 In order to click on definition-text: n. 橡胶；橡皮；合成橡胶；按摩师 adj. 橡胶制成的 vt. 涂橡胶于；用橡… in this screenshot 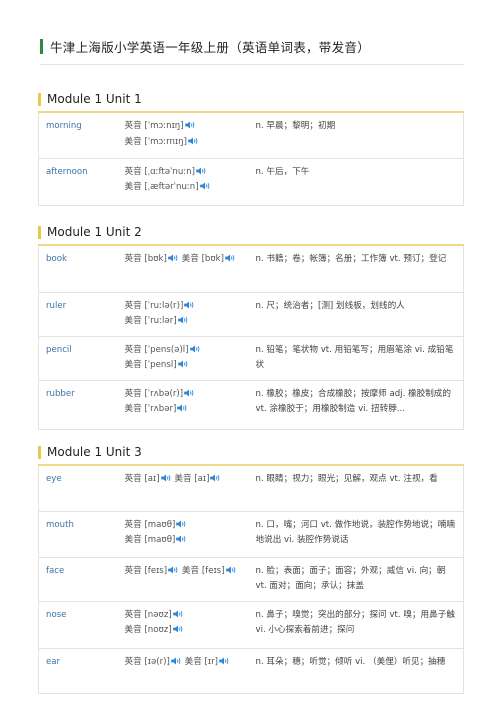, I will do `click(353, 401)`.